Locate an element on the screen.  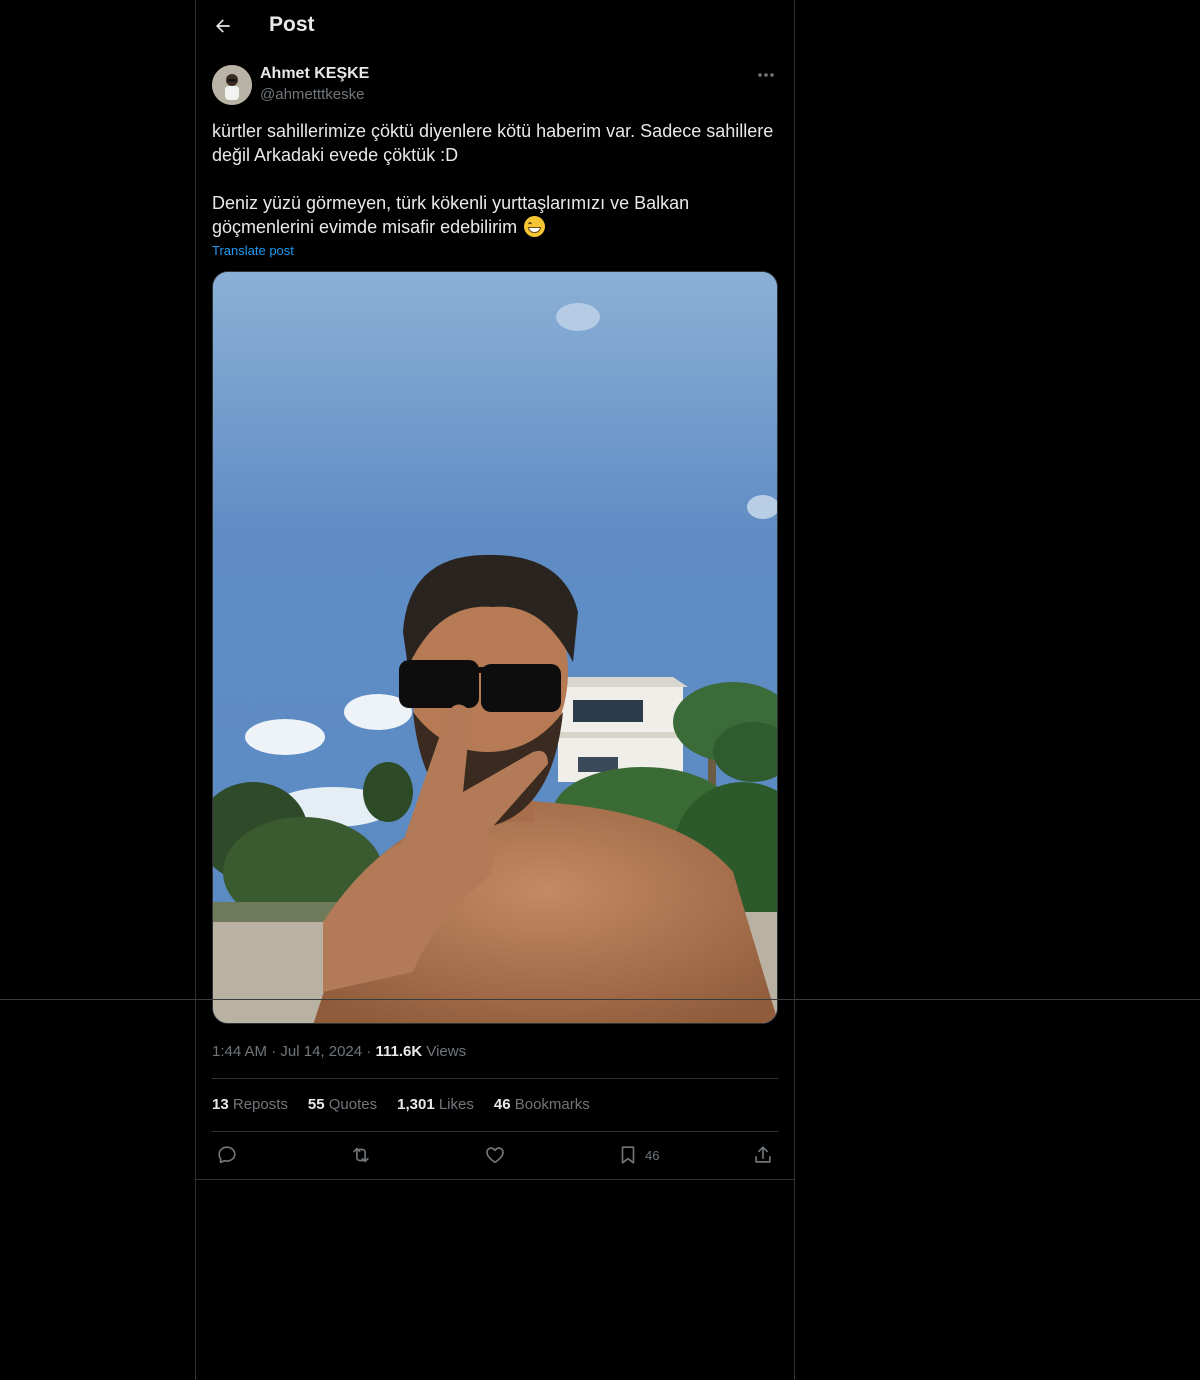
reply-button is located at coordinates (227, 1155).